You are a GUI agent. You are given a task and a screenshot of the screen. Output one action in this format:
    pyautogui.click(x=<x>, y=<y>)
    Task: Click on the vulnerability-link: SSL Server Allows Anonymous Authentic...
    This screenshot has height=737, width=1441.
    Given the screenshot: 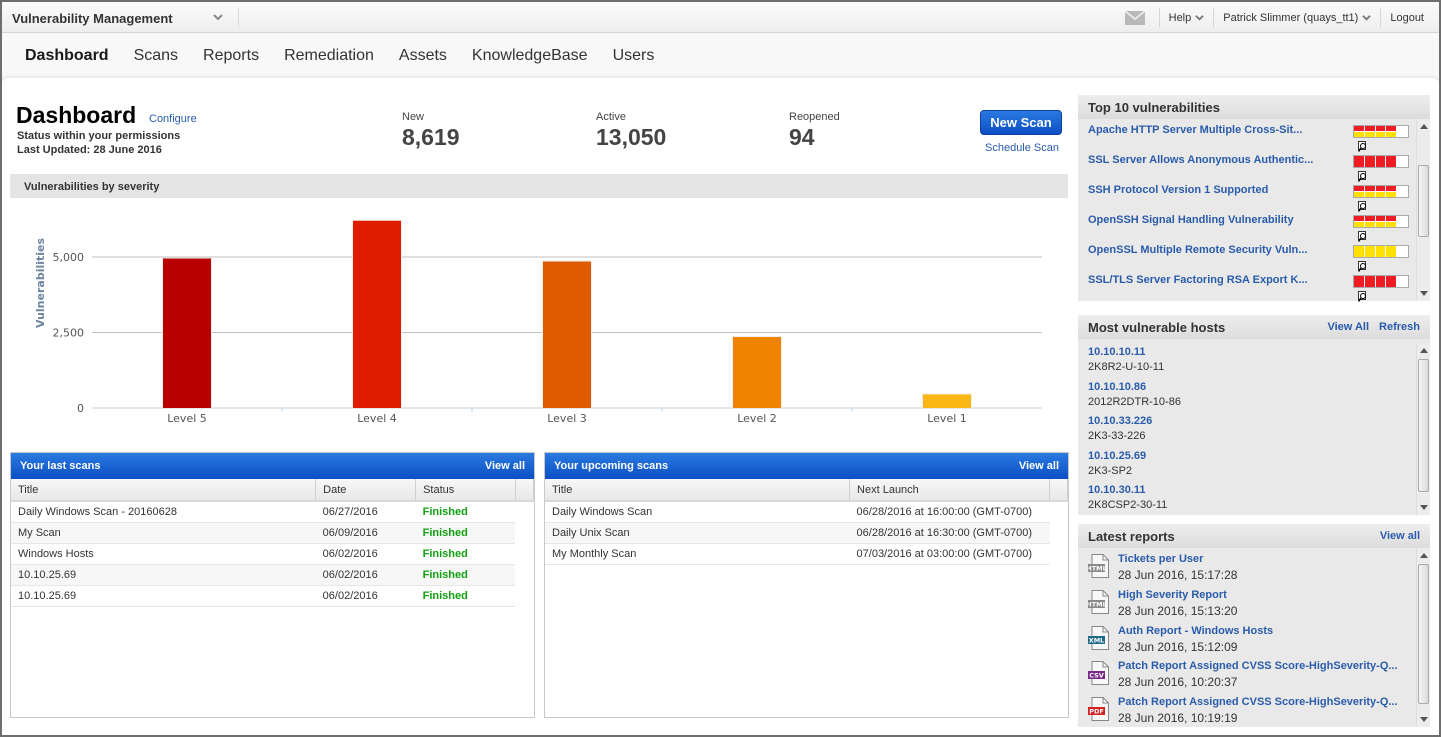 What is the action you would take?
    pyautogui.click(x=1200, y=160)
    